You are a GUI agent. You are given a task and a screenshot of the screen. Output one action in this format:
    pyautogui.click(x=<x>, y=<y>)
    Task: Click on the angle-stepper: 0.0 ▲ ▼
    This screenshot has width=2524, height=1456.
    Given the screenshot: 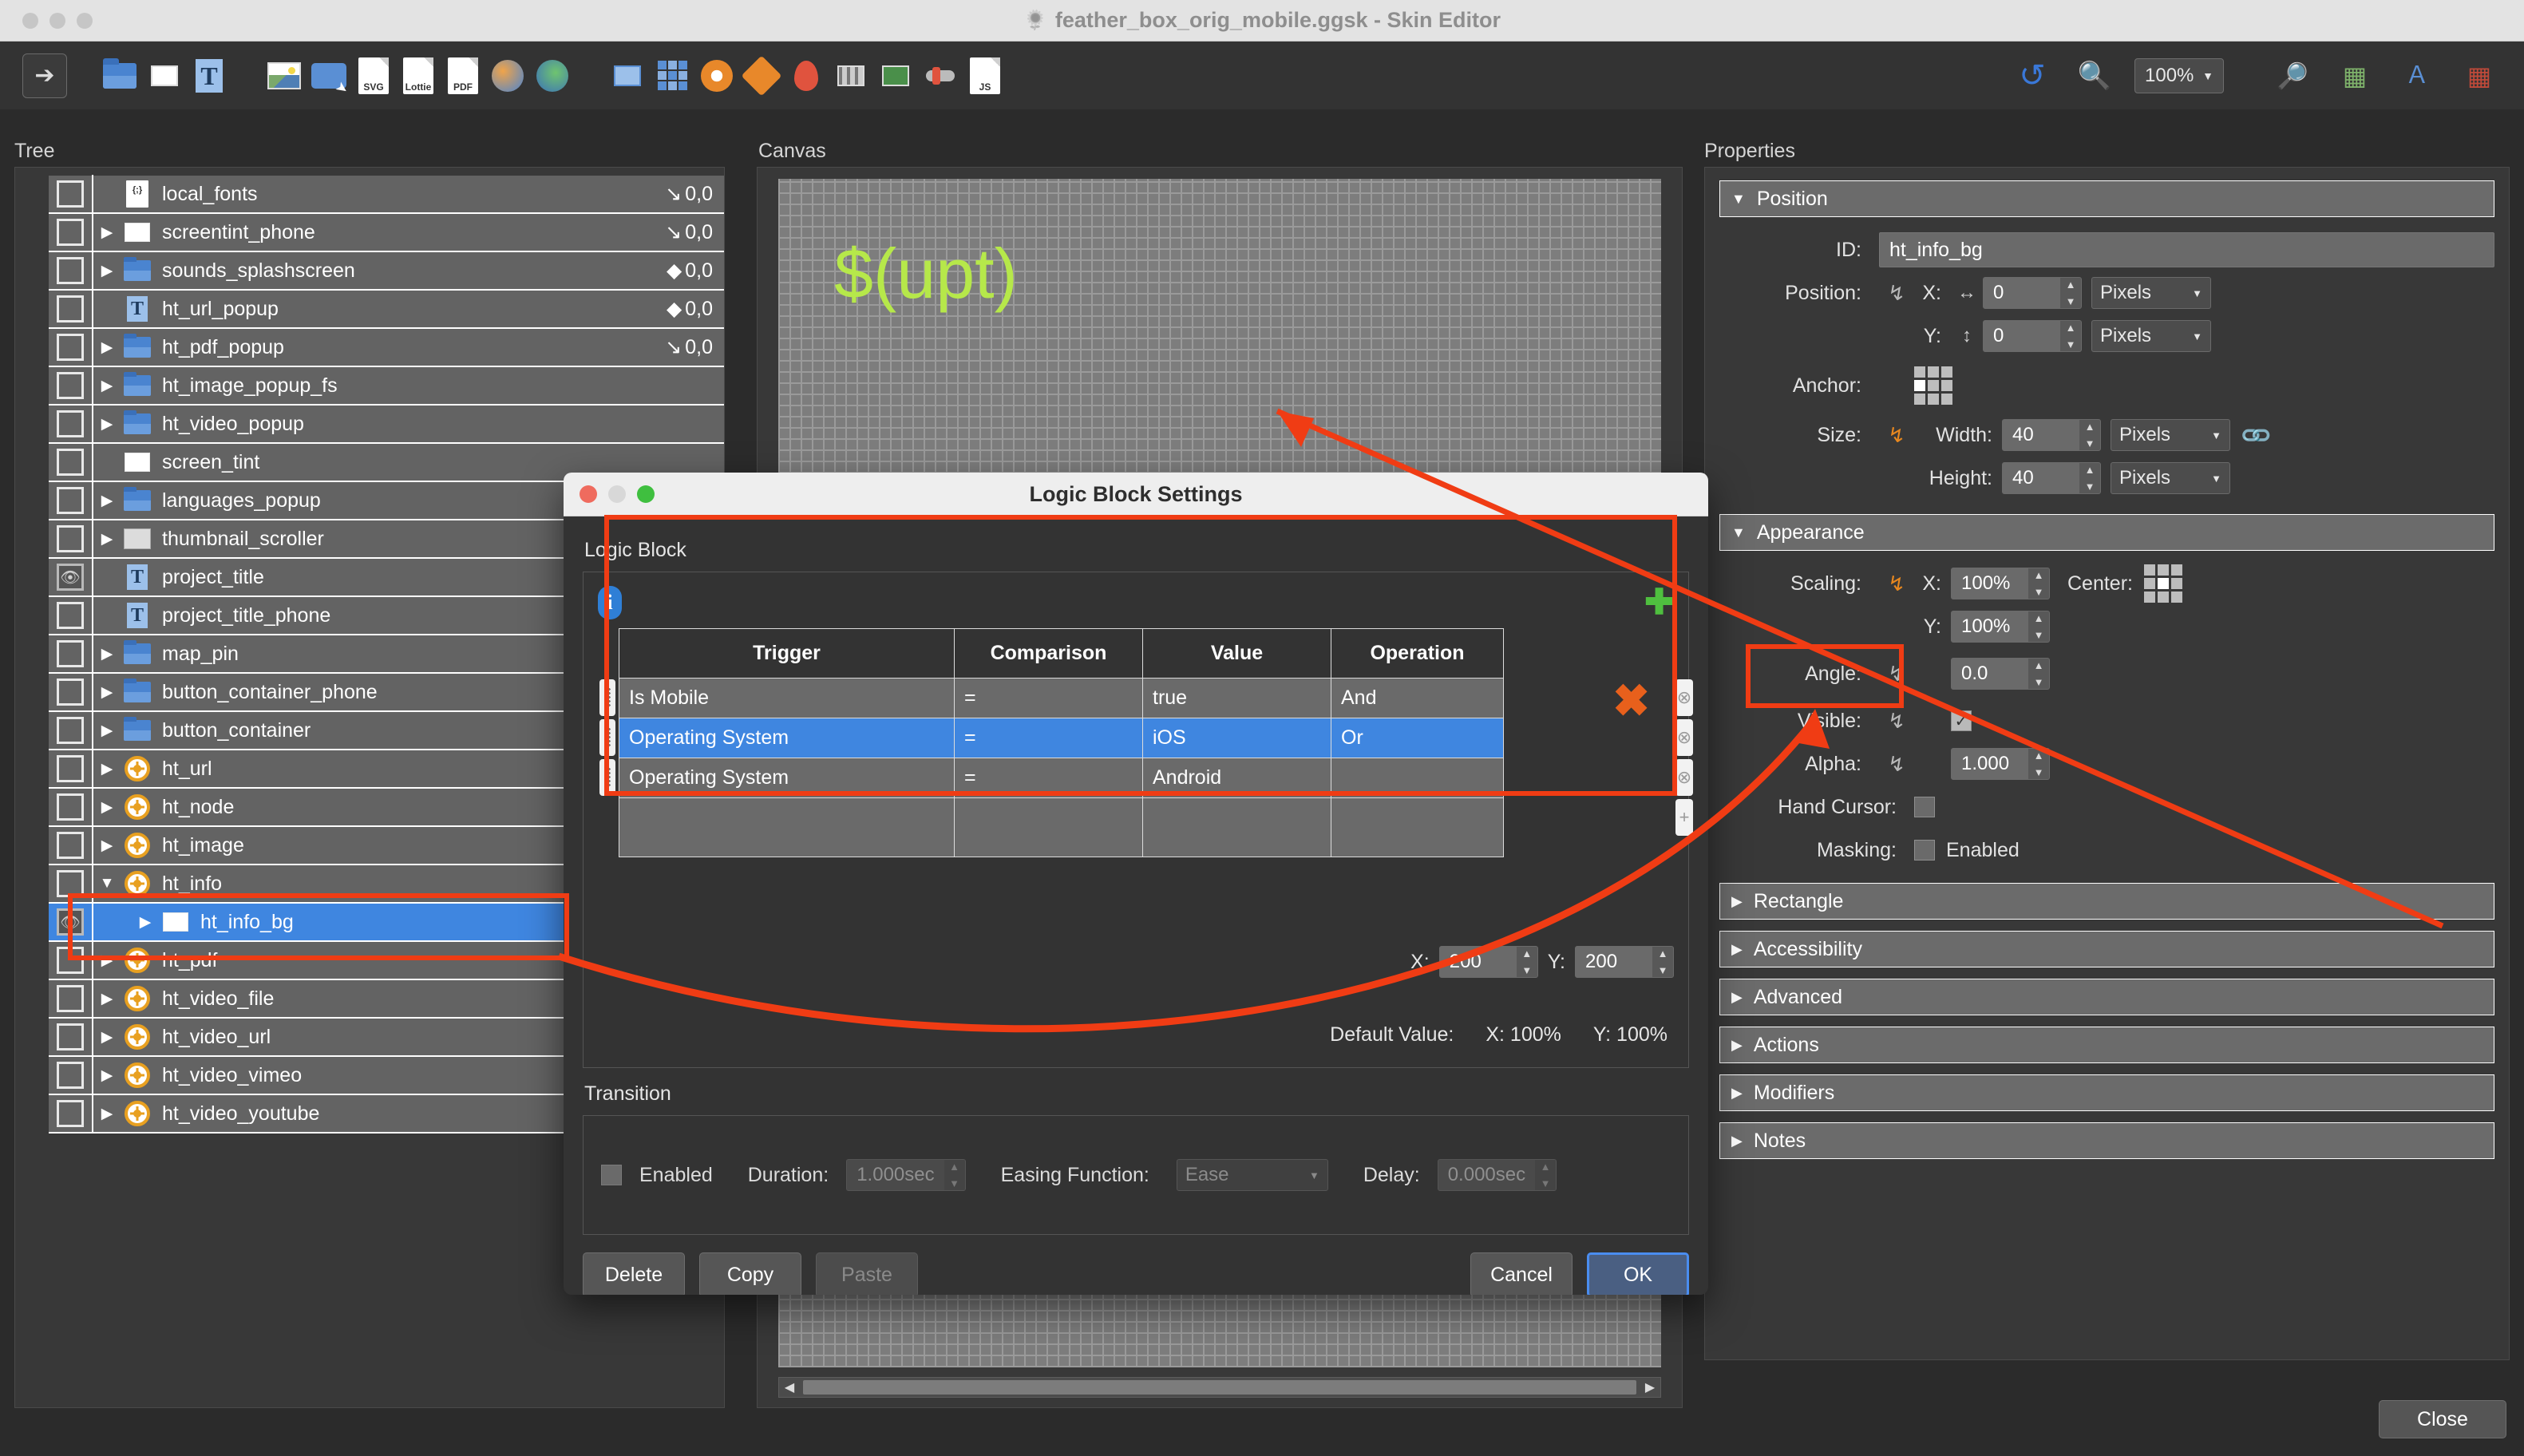 What is the action you would take?
    pyautogui.click(x=2000, y=674)
    